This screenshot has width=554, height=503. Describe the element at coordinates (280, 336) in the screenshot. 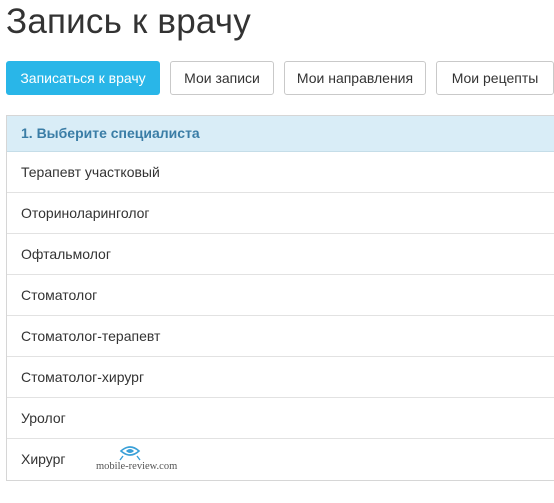

I see `list-item: Стоматолог-терапевт` at that location.